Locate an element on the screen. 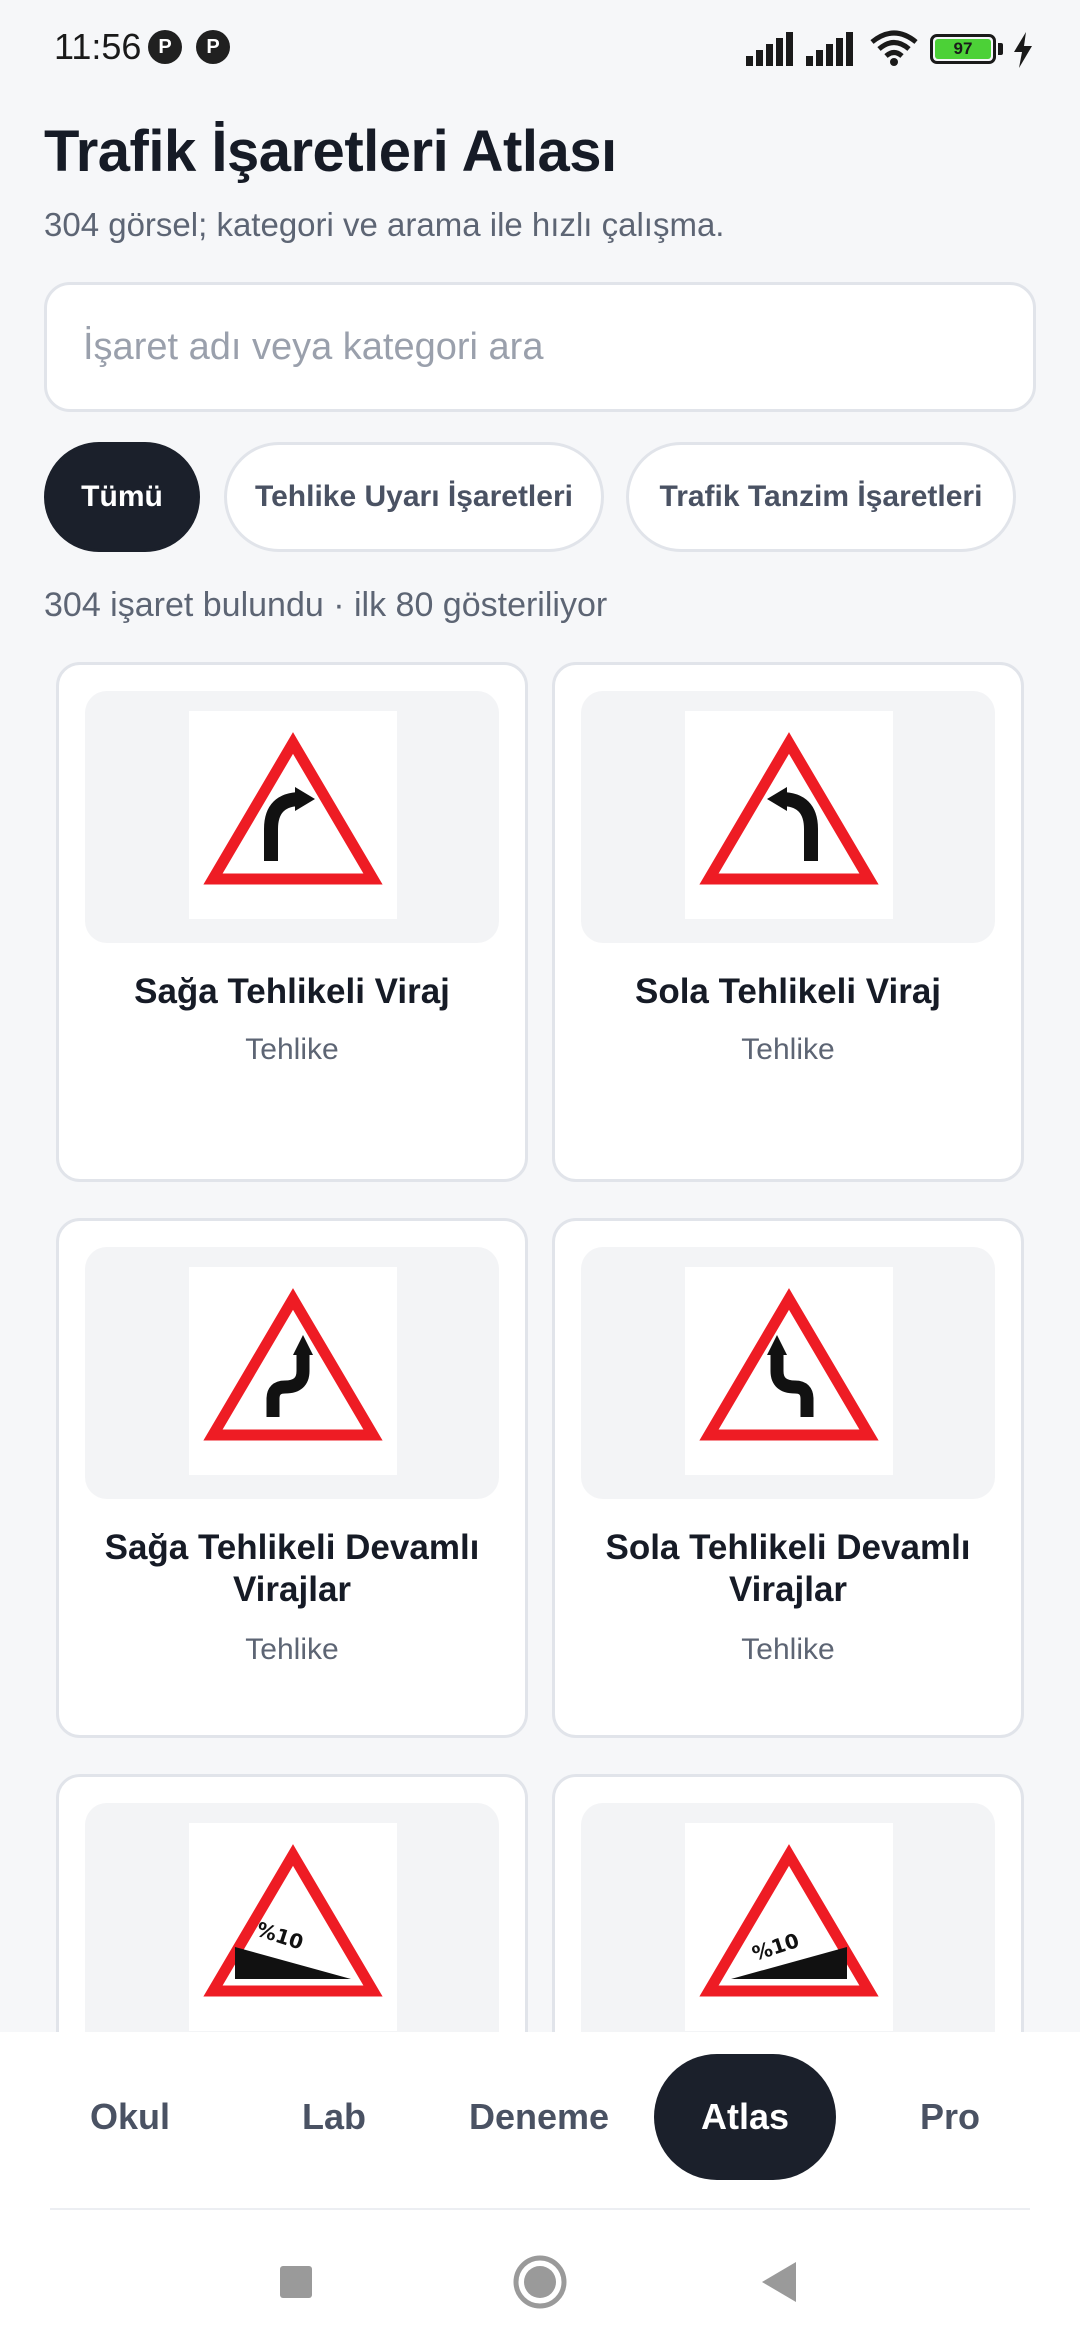 The height and width of the screenshot is (2340, 1080). charging-icon is located at coordinates (1023, 50).